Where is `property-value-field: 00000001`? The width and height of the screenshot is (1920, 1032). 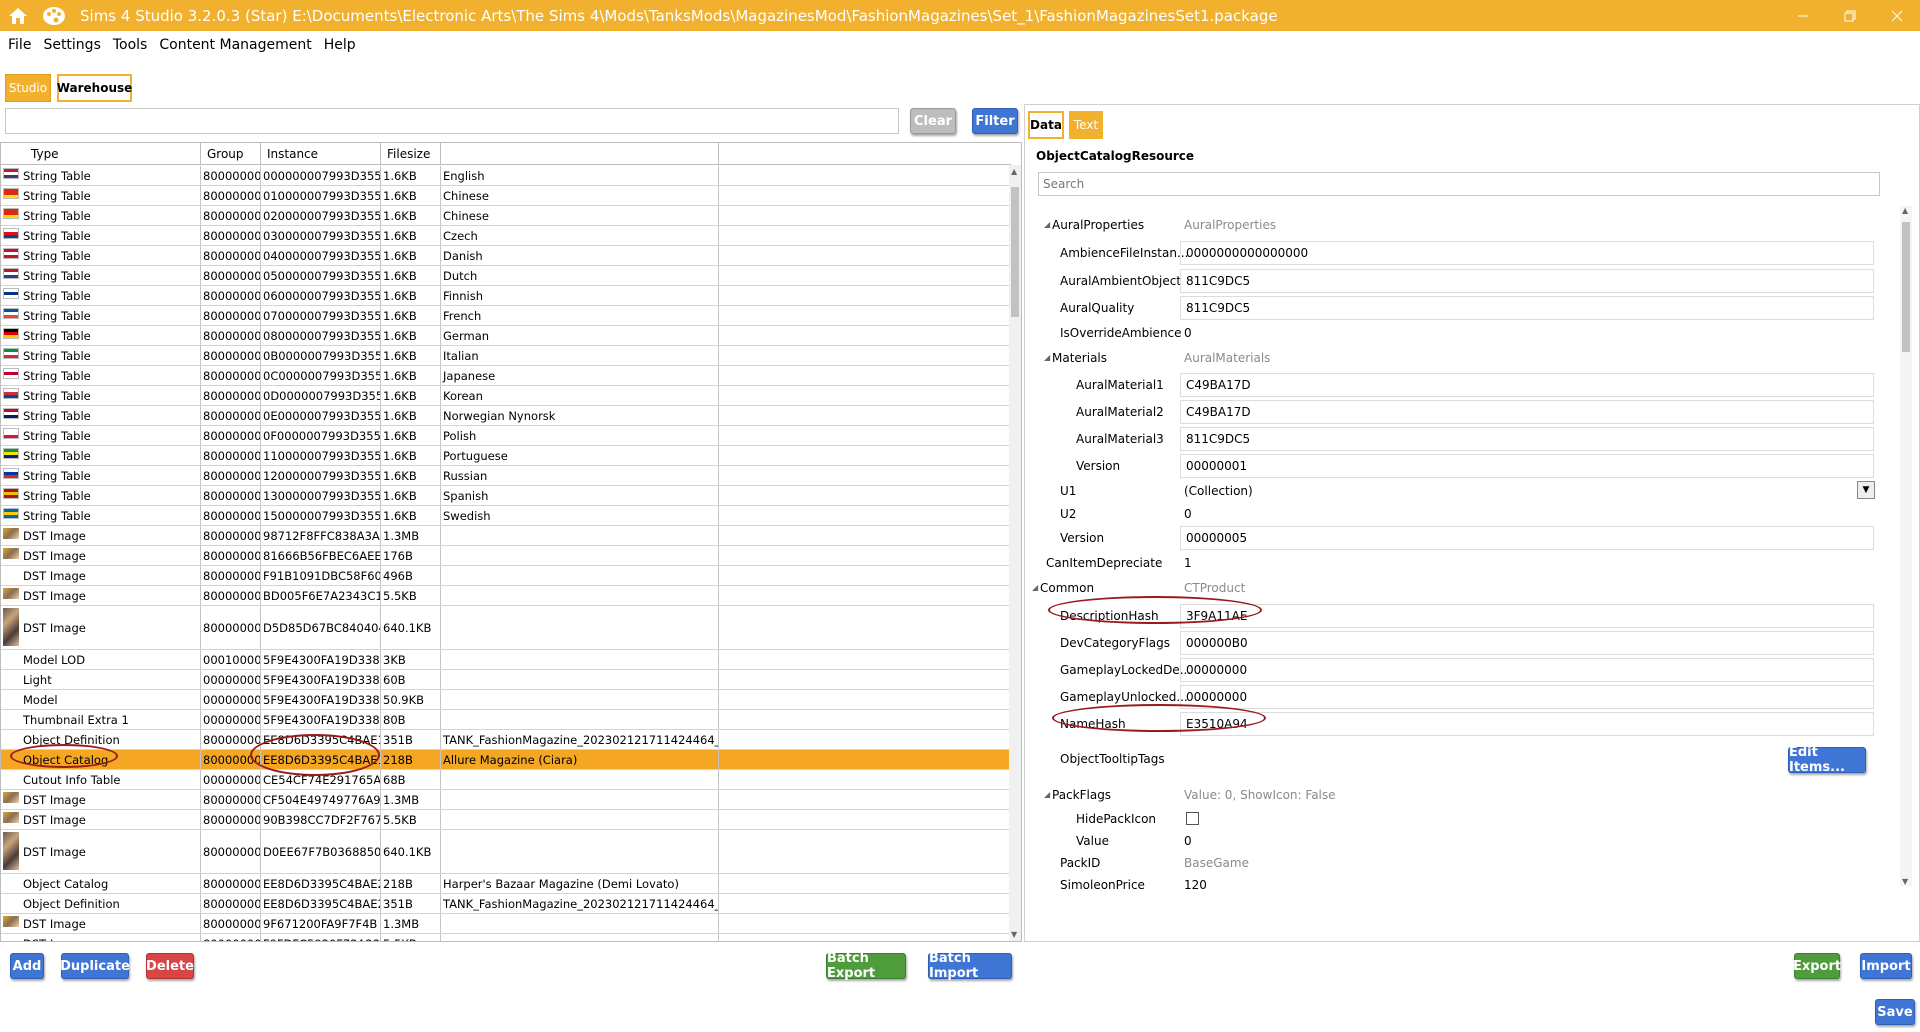 property-value-field: 00000001 is located at coordinates (1527, 466).